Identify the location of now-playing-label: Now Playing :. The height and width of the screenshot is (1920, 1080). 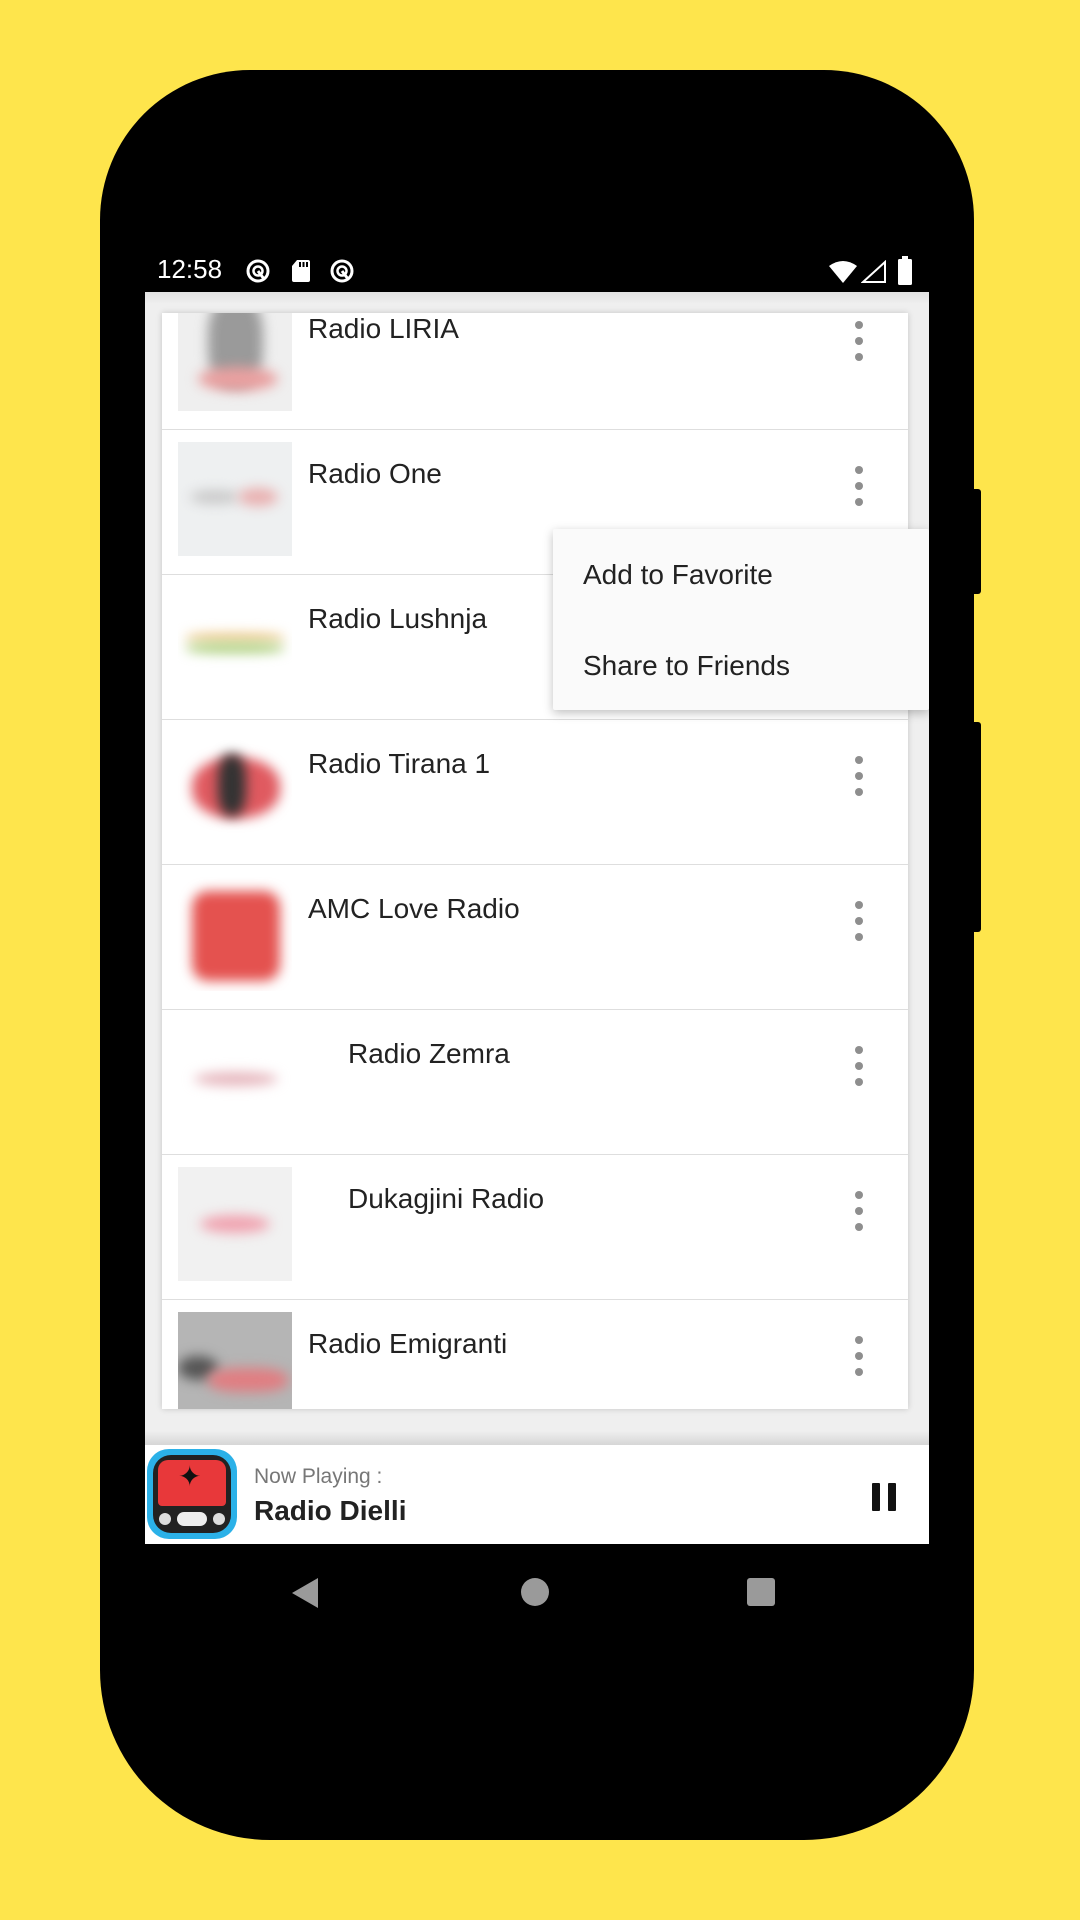
(318, 1476).